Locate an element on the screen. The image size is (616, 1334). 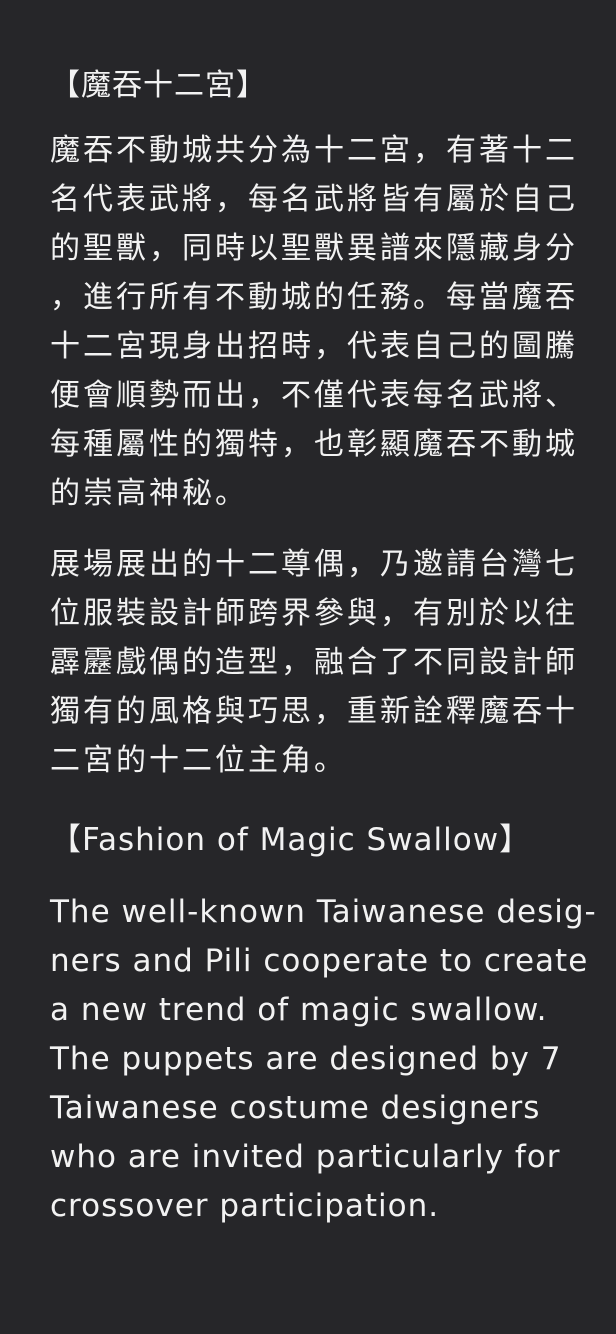
text-line: 十二宮現身出招時，代表自己的圖騰 is located at coordinates (314, 346).